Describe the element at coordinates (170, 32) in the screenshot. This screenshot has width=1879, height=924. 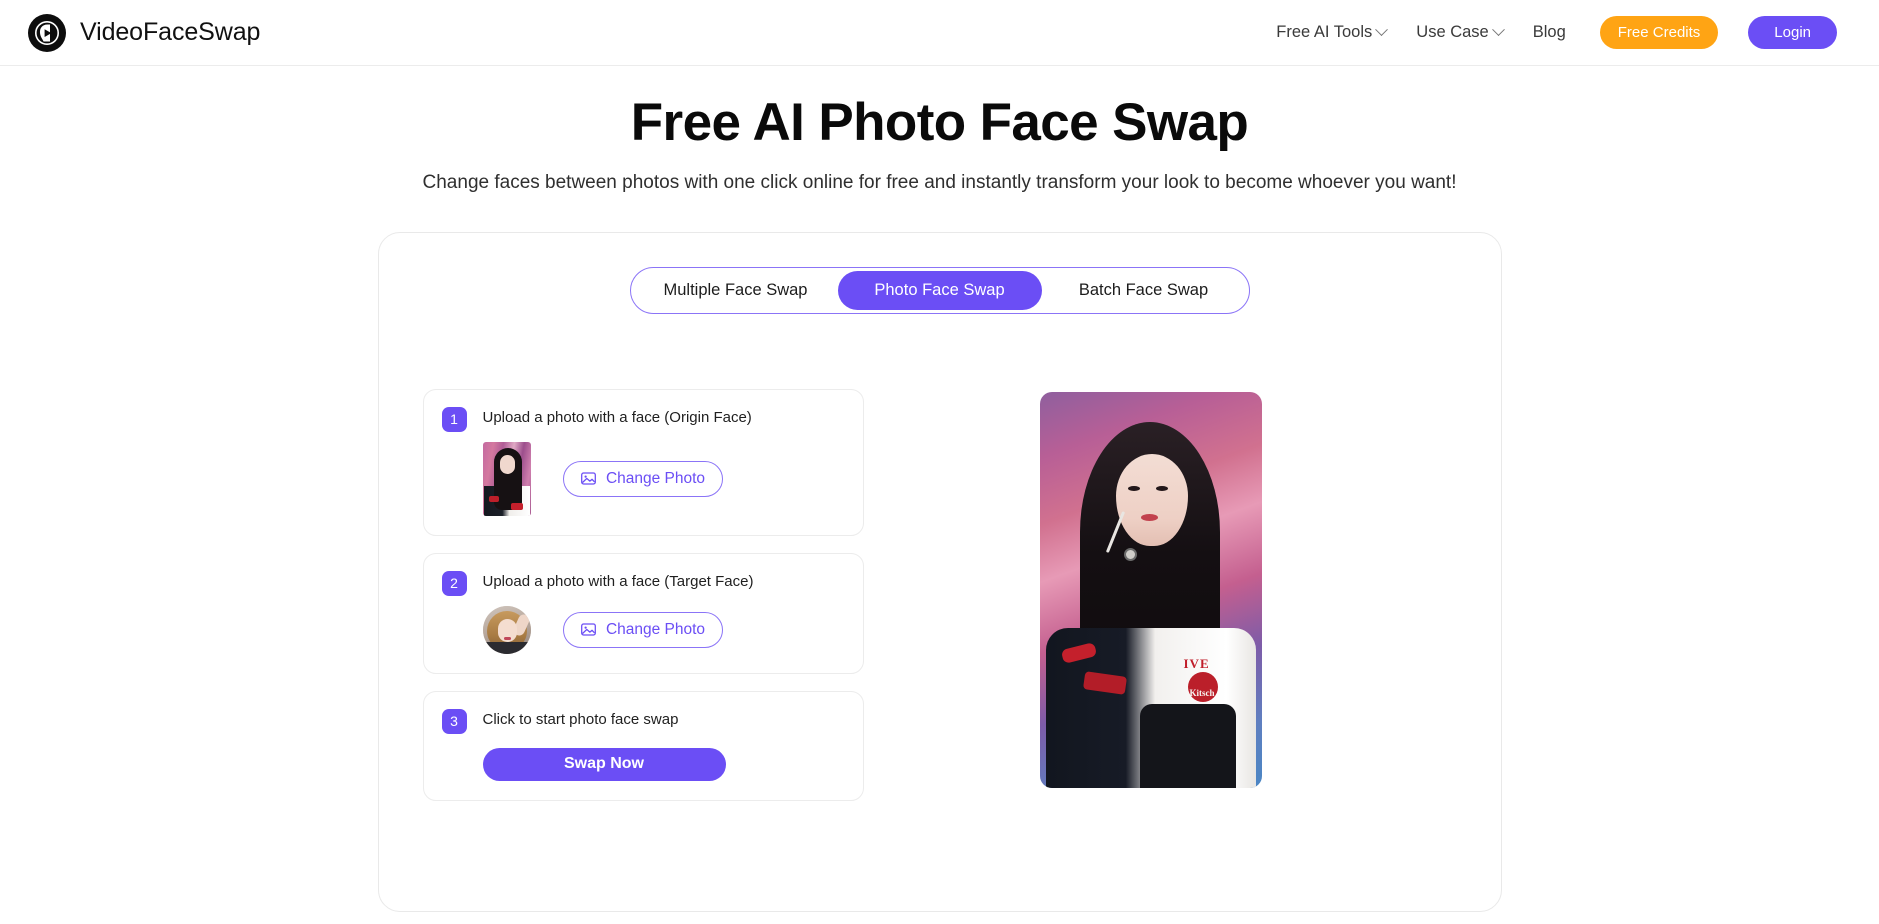
I see `brand-name: VideoFaceSwap` at that location.